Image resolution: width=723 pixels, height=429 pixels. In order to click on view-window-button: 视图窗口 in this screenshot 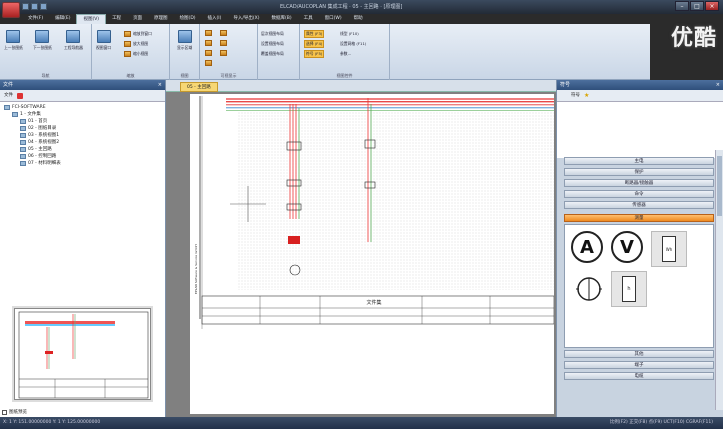, I will do `click(103, 40)`.